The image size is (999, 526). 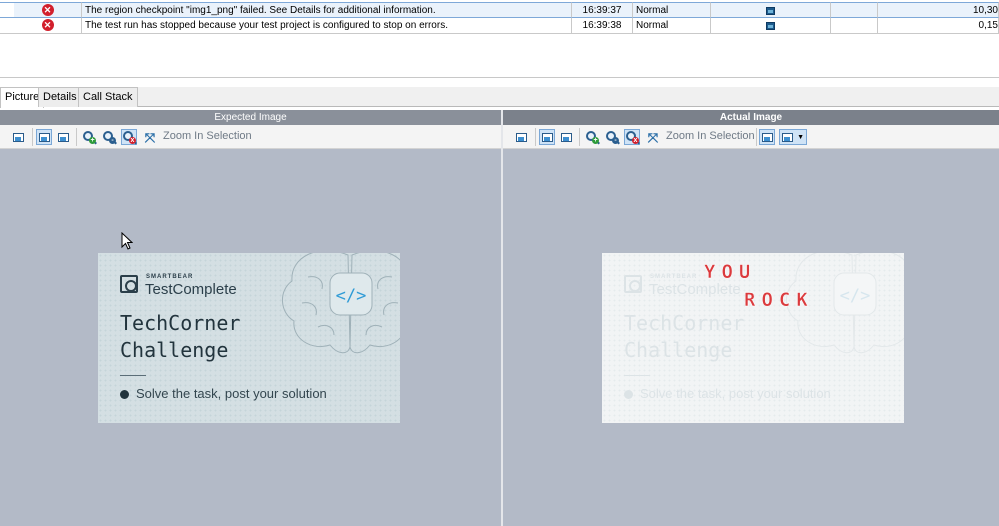 I want to click on difference-text-you: YOU, so click(x=730, y=272).